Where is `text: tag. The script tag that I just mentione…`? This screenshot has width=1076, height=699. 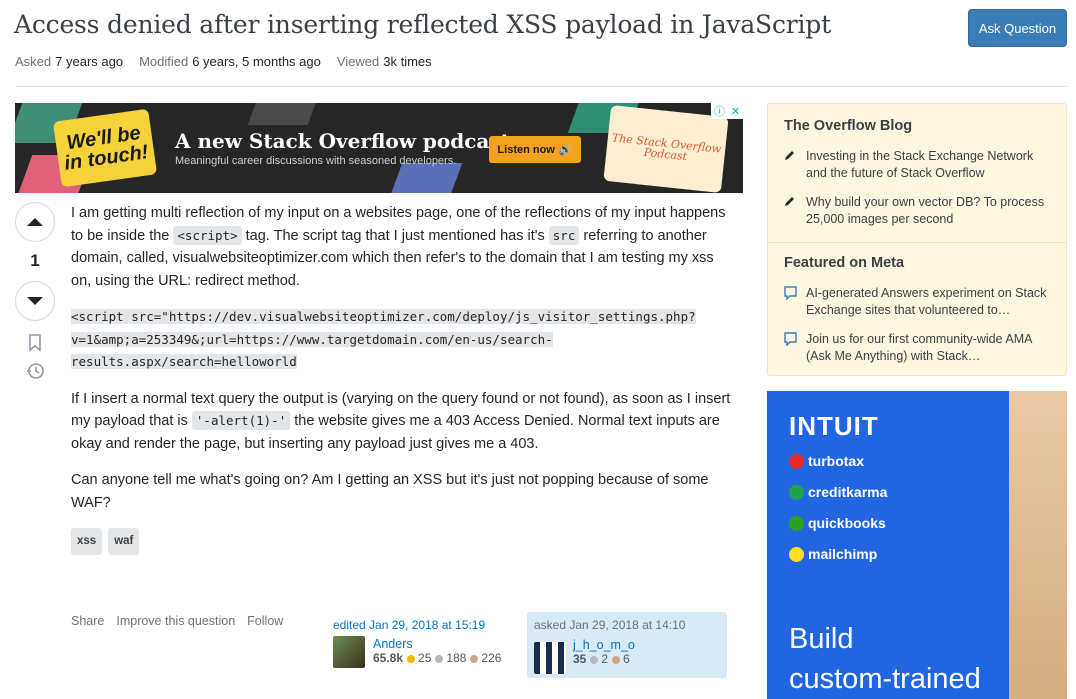
text: tag. The script tag that I just mentione… is located at coordinates (395, 235).